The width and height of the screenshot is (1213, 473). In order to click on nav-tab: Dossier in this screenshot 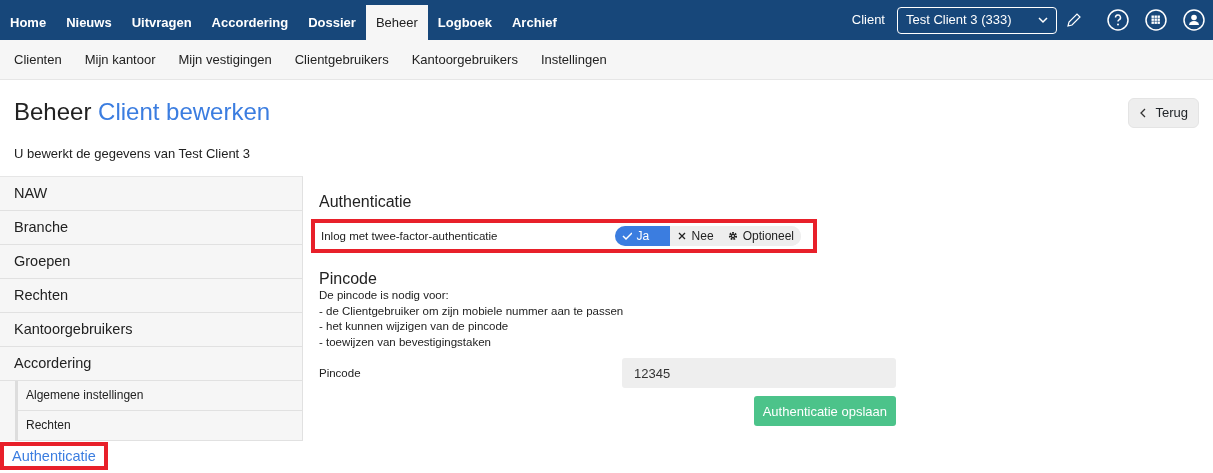, I will do `click(332, 22)`.